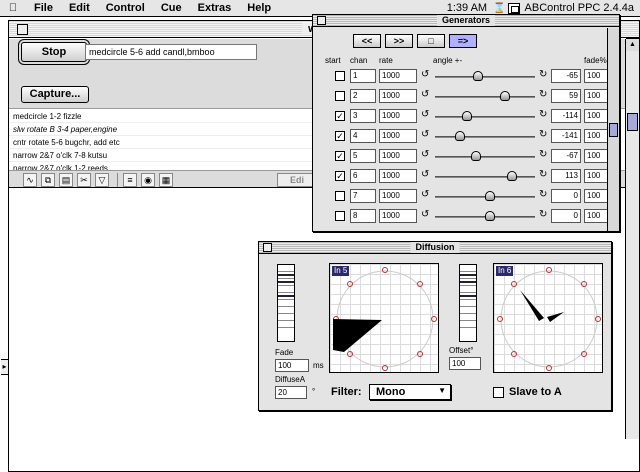 The height and width of the screenshot is (472, 640). Describe the element at coordinates (66, 180) in the screenshot. I see `paste-tool-icon: ▤` at that location.